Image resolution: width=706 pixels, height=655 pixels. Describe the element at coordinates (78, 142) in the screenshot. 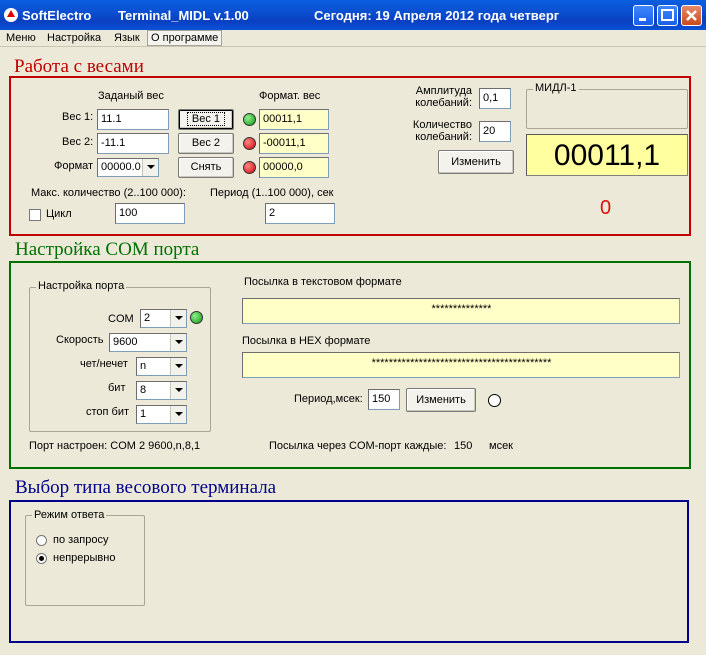

I see `weight2-label: Вес 2:` at that location.